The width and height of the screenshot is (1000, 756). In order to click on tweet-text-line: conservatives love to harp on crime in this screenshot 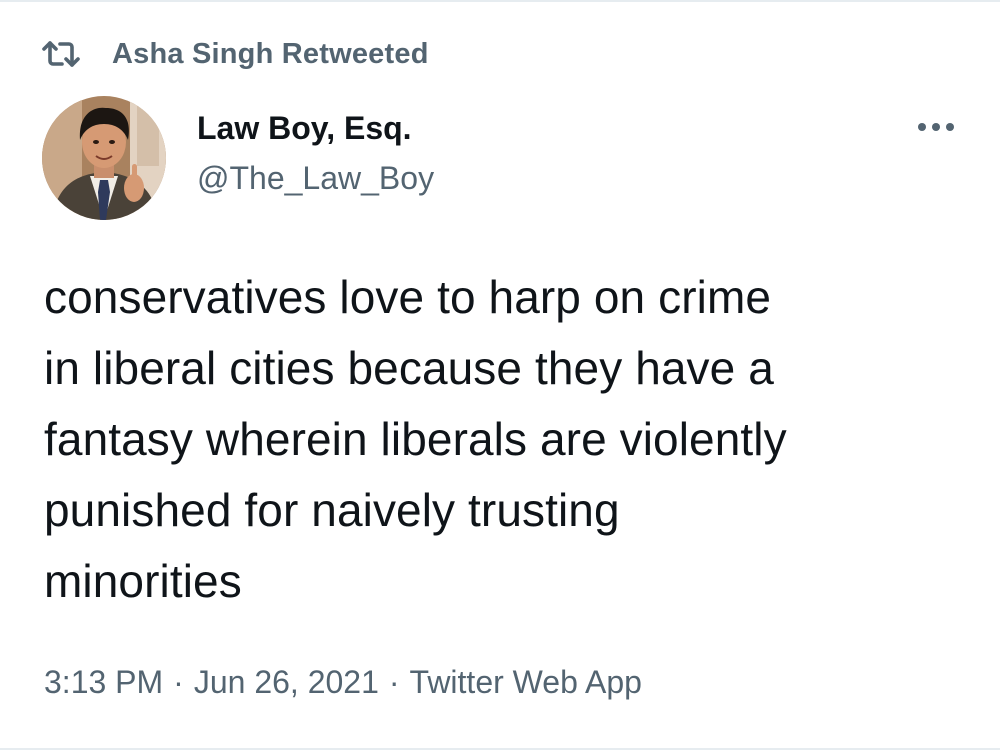, I will do `click(408, 297)`.